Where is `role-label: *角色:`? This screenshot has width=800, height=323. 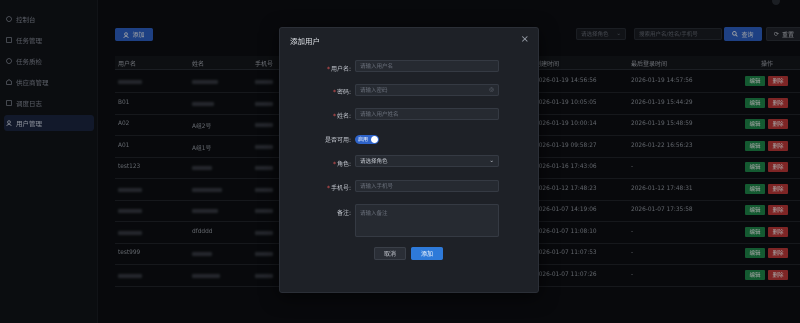 role-label: *角色: is located at coordinates (341, 164).